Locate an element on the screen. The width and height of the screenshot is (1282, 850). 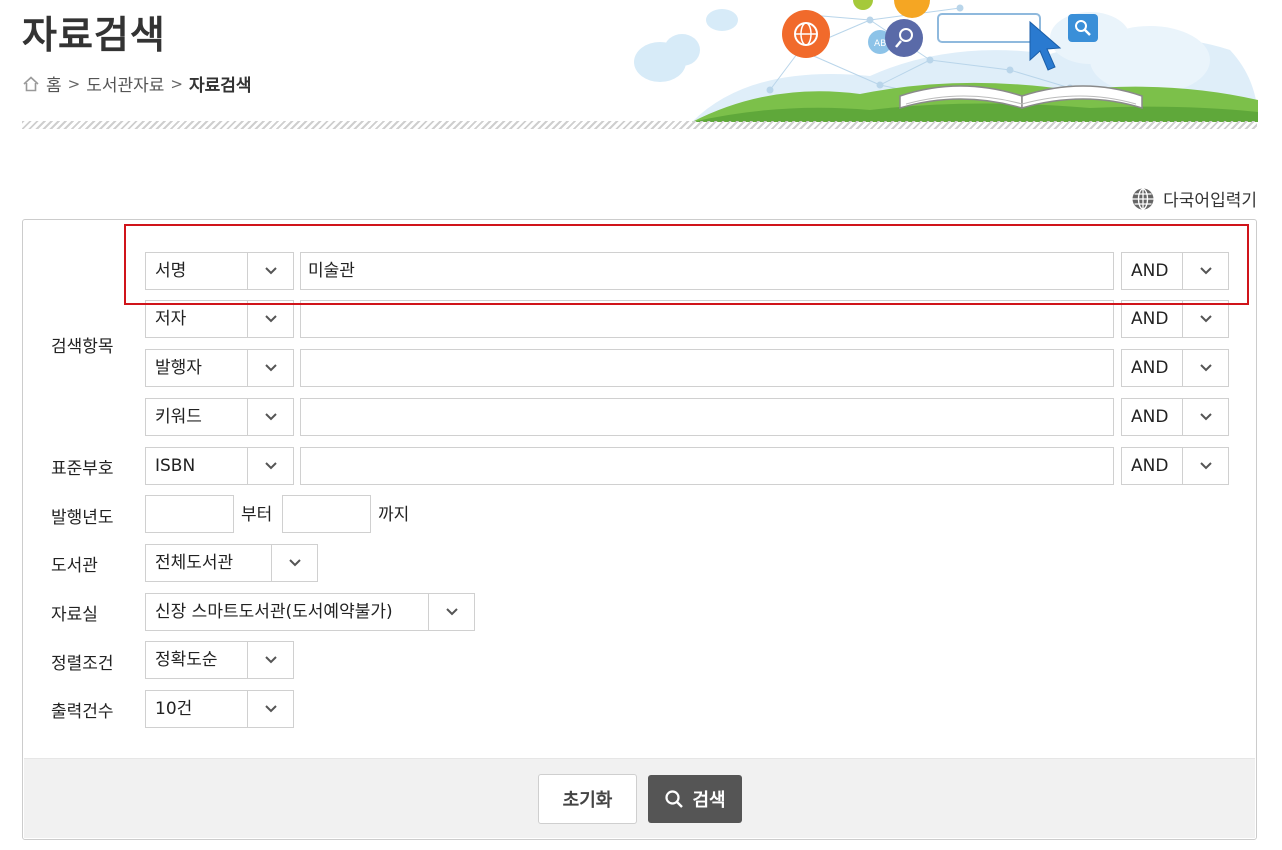
operator-select-4: AND is located at coordinates (1175, 417).